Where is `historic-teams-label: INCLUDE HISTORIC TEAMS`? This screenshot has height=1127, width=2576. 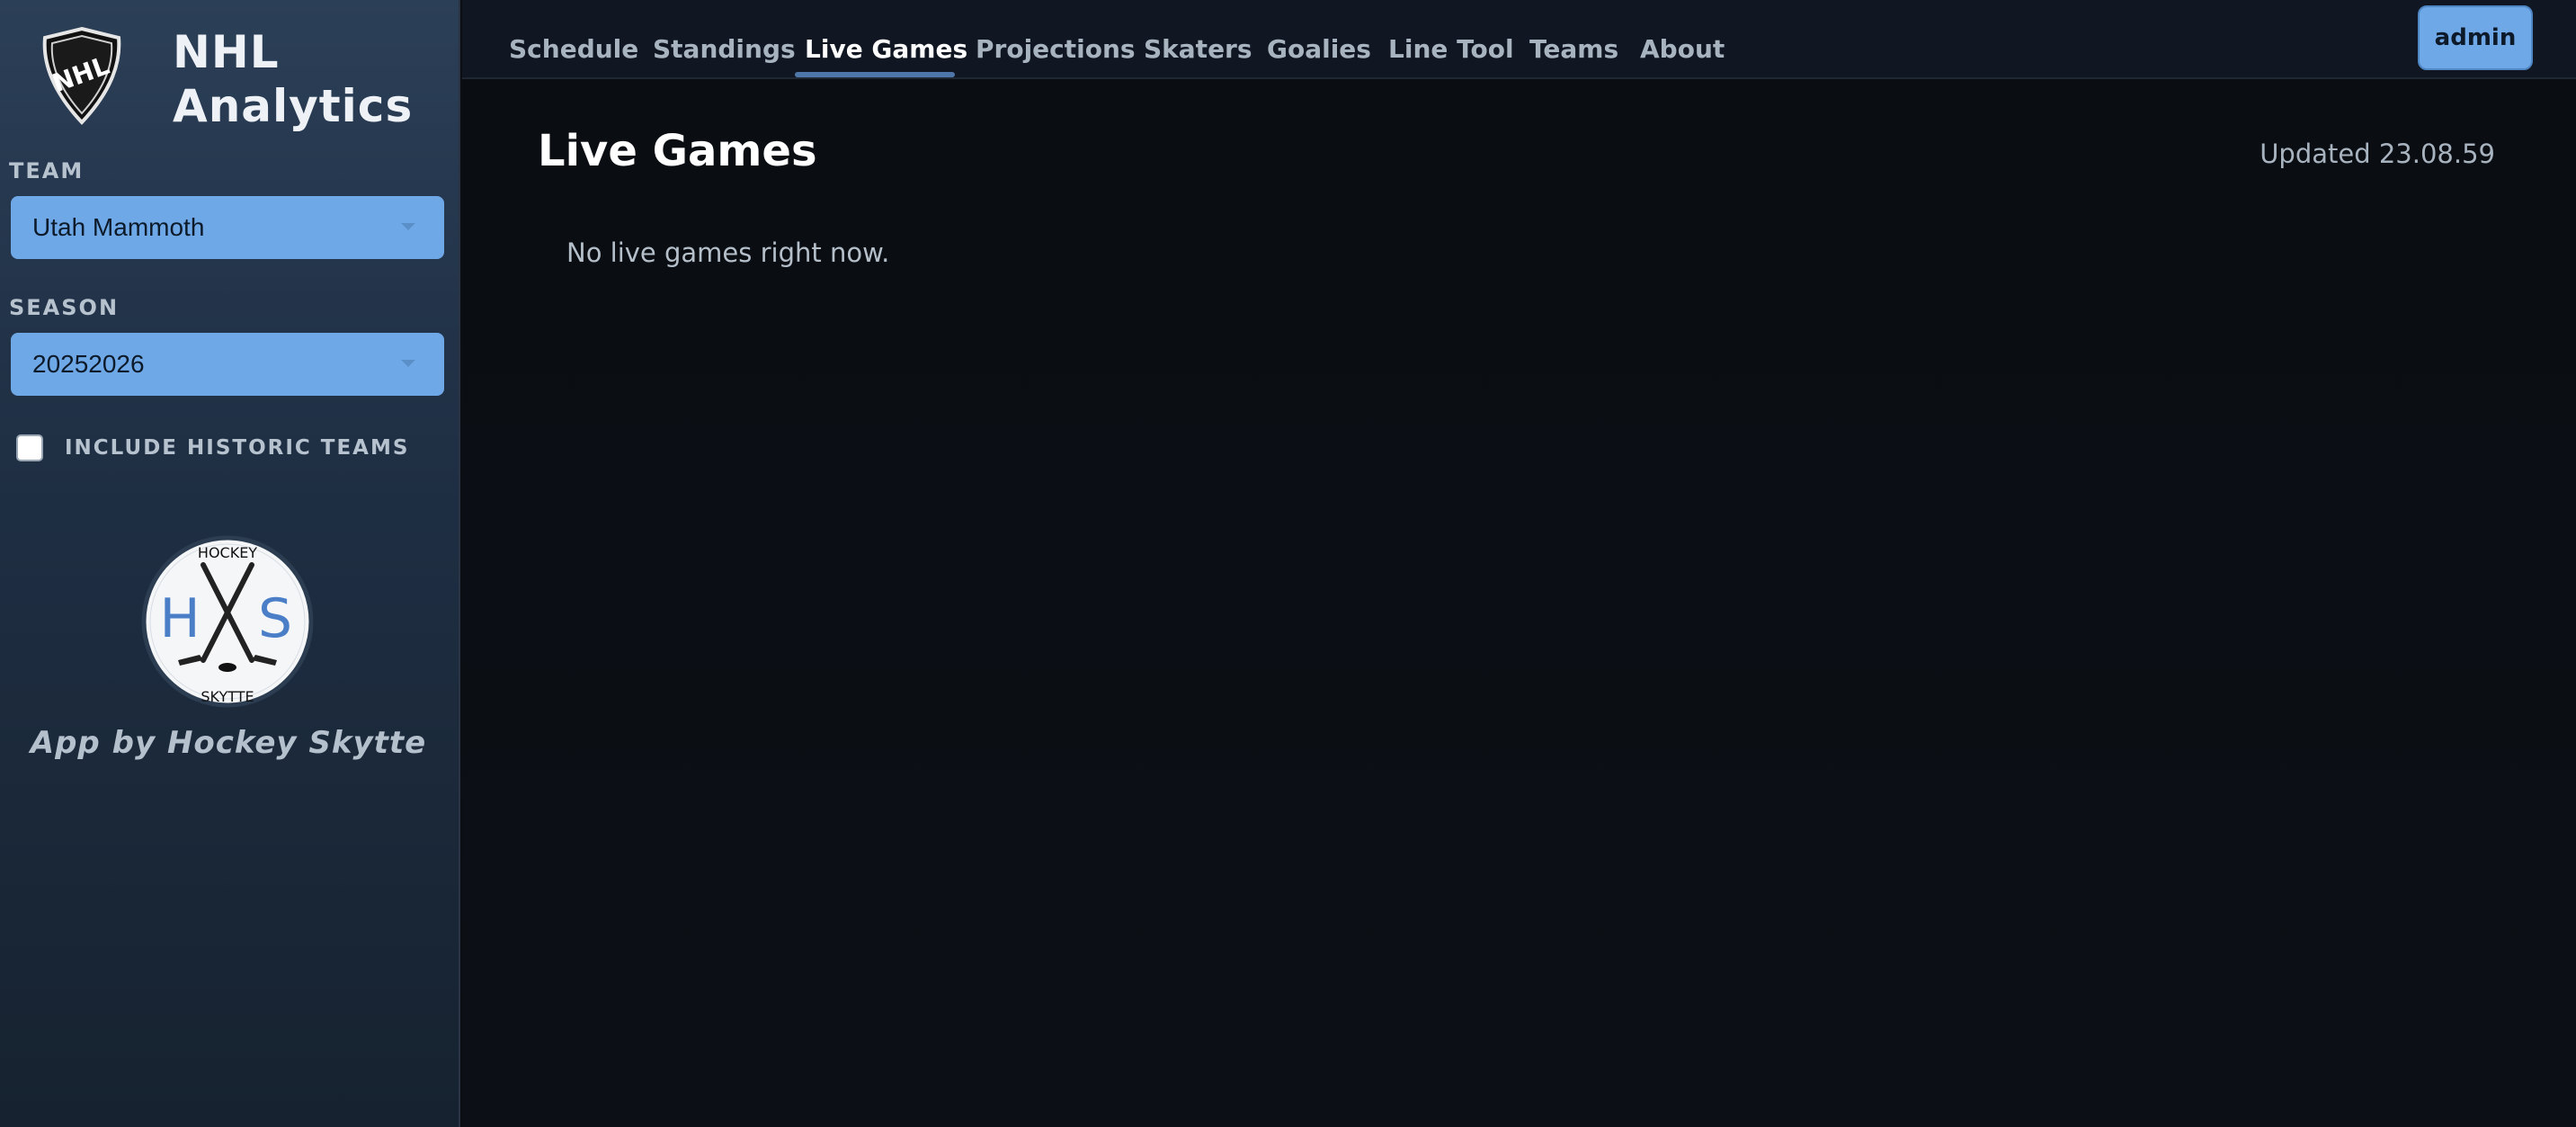
historic-teams-label: INCLUDE HISTORIC TEAMS is located at coordinates (237, 448).